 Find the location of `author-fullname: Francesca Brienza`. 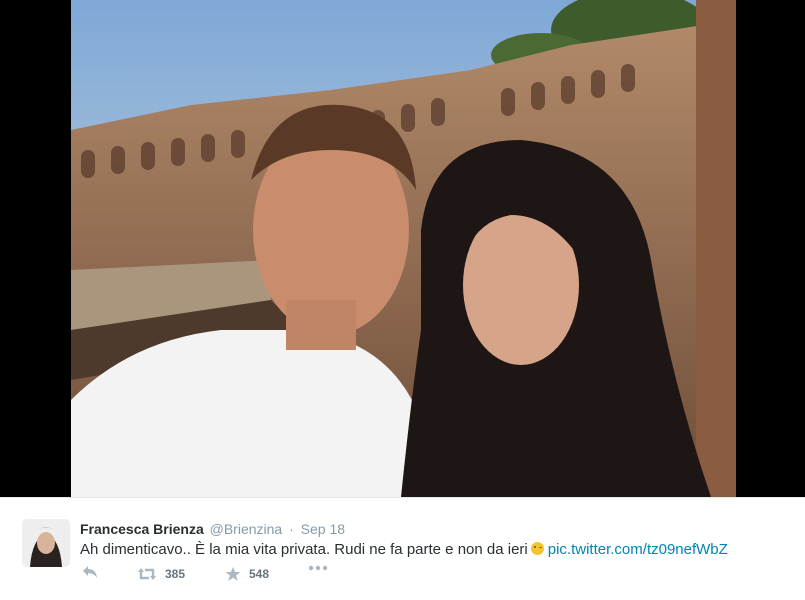

author-fullname: Francesca Brienza is located at coordinates (142, 529).